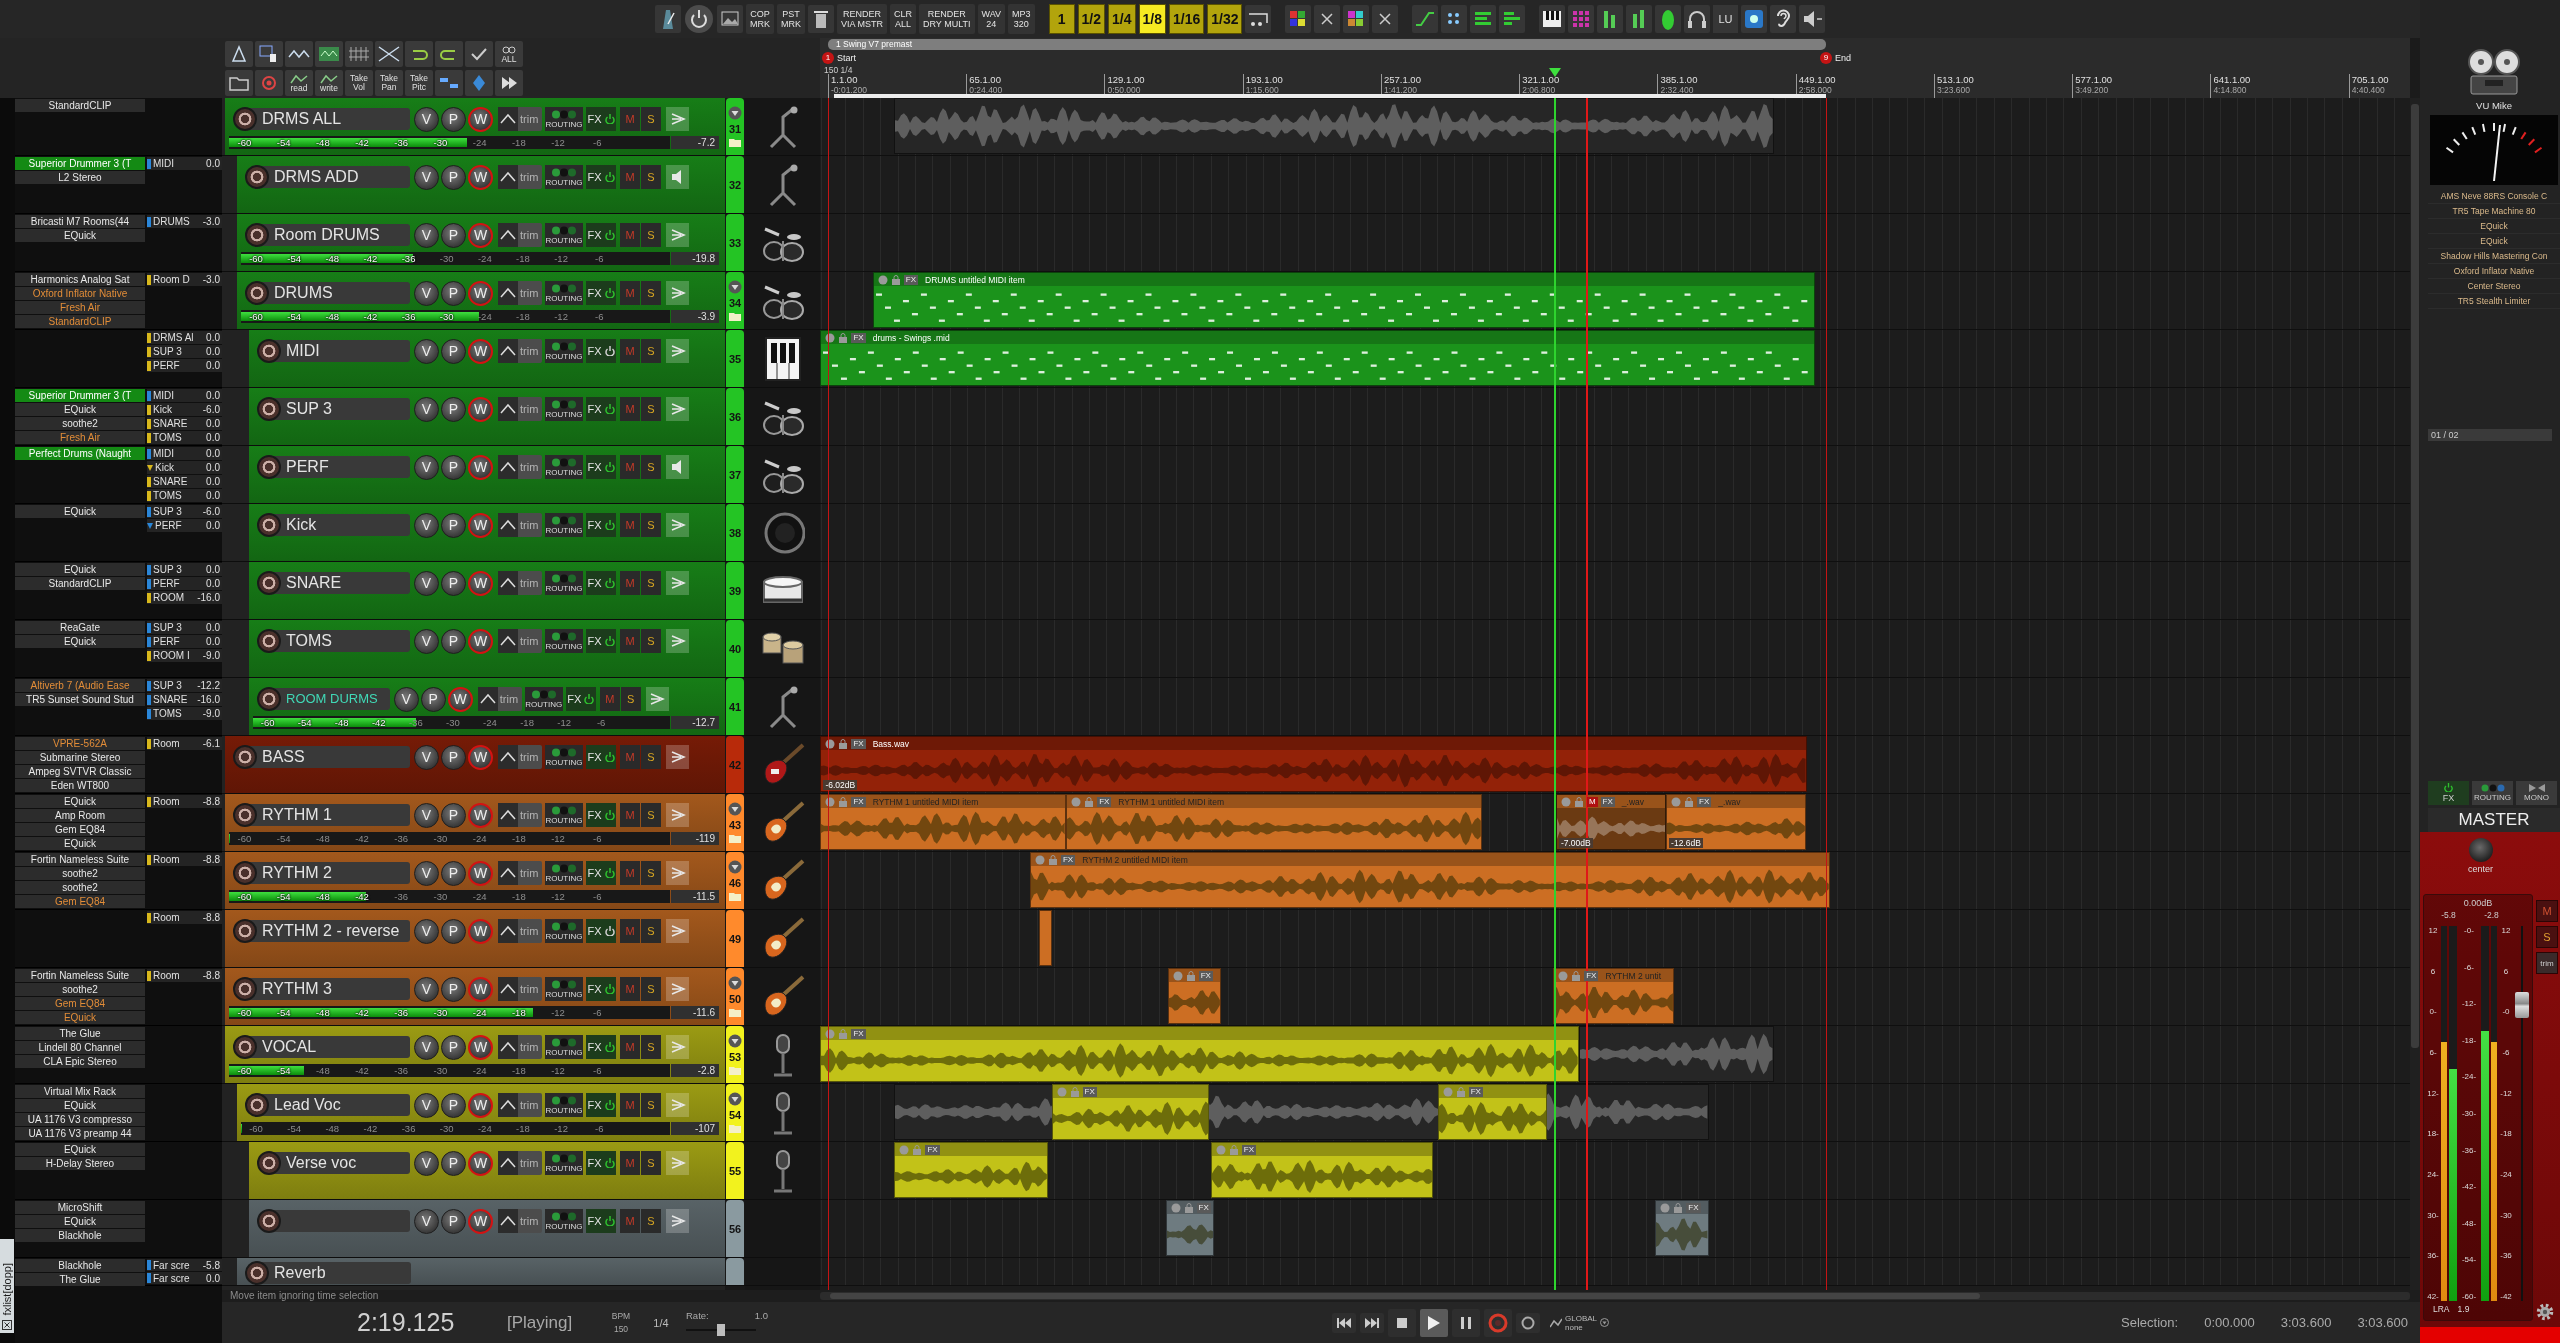 This screenshot has width=2560, height=1343. Describe the element at coordinates (80, 163) in the screenshot. I see `fx-name: Superior Drummer 3 (T` at that location.